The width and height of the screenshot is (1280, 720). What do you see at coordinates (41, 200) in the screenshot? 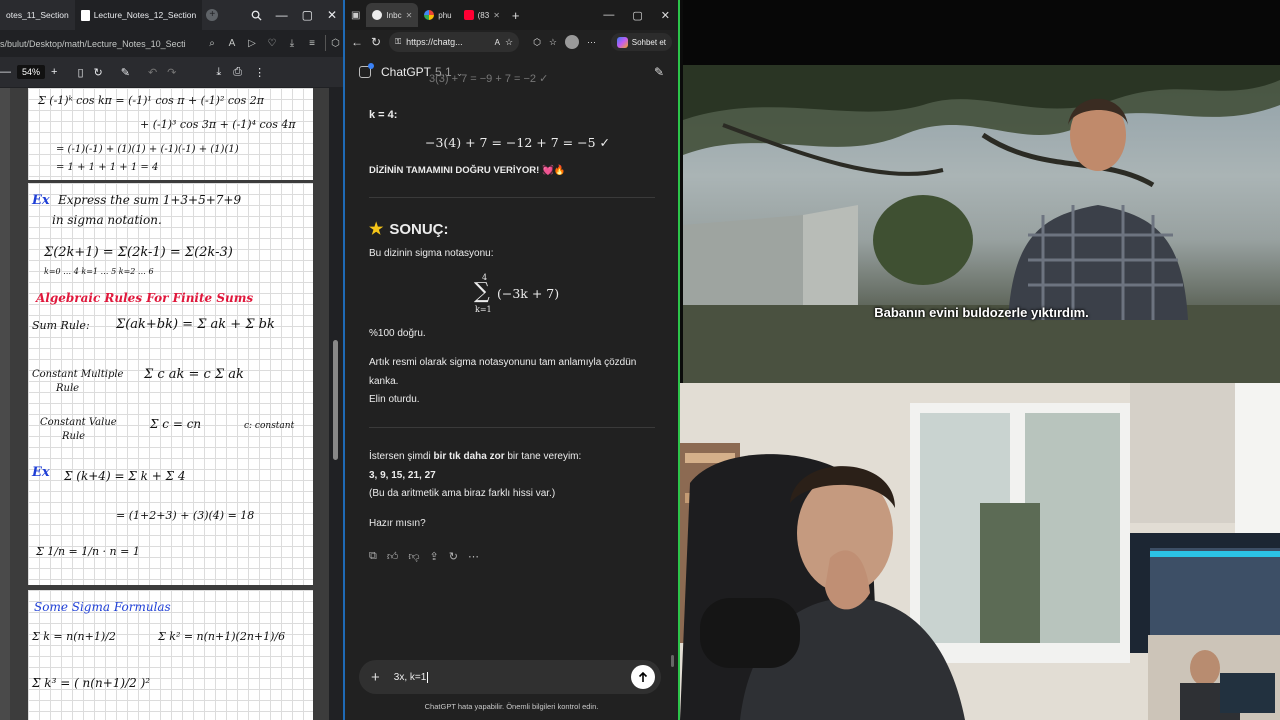
I see `example-label: Ex` at bounding box center [41, 200].